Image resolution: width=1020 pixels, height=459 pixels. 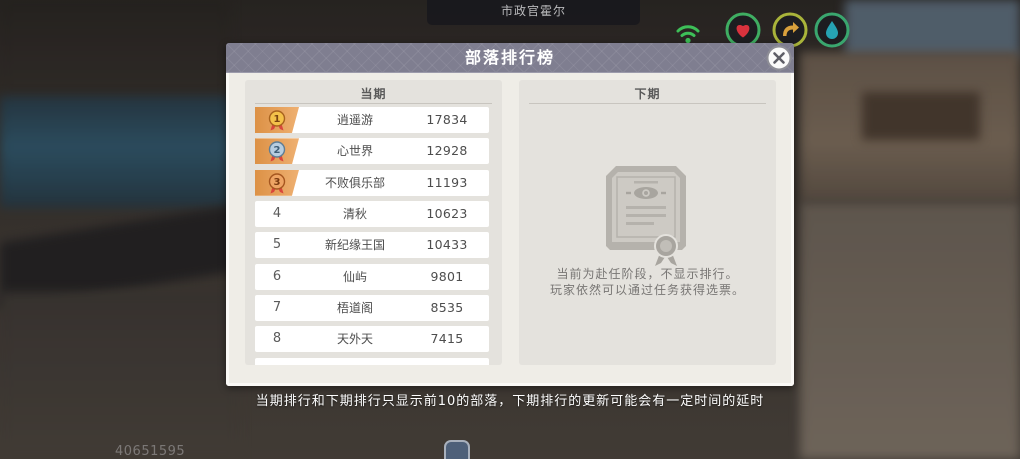 What do you see at coordinates (647, 94) in the screenshot?
I see `next-period-header: 下期` at bounding box center [647, 94].